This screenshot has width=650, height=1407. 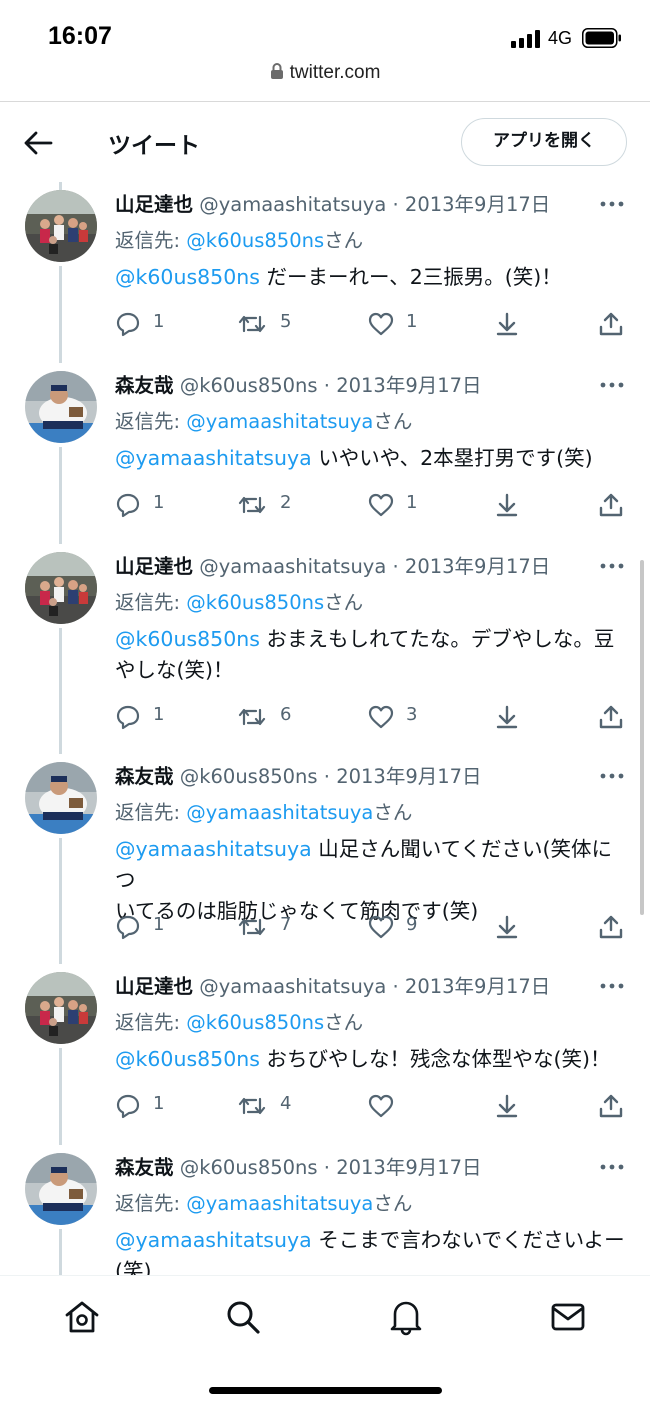 What do you see at coordinates (568, 1317) in the screenshot?
I see `messages-icon` at bounding box center [568, 1317].